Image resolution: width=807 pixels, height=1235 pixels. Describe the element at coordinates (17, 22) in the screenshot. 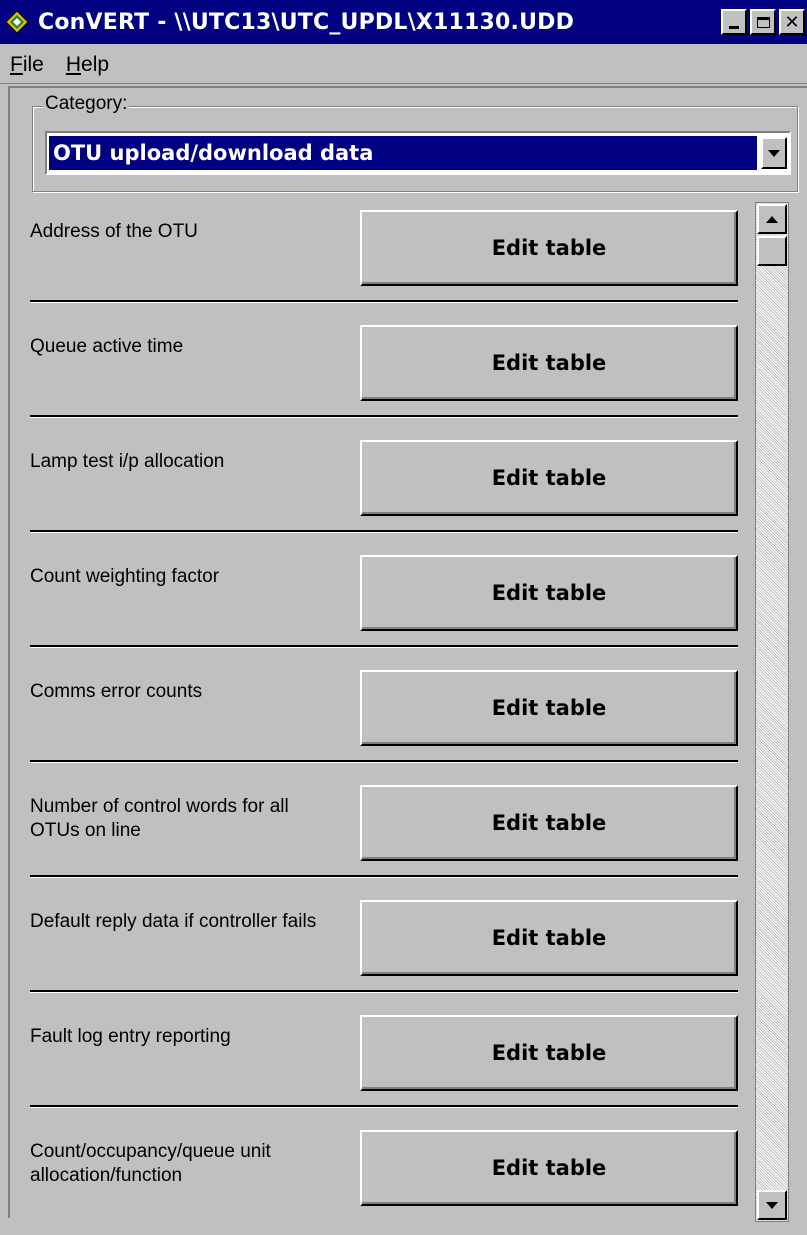

I see `app-icon` at that location.